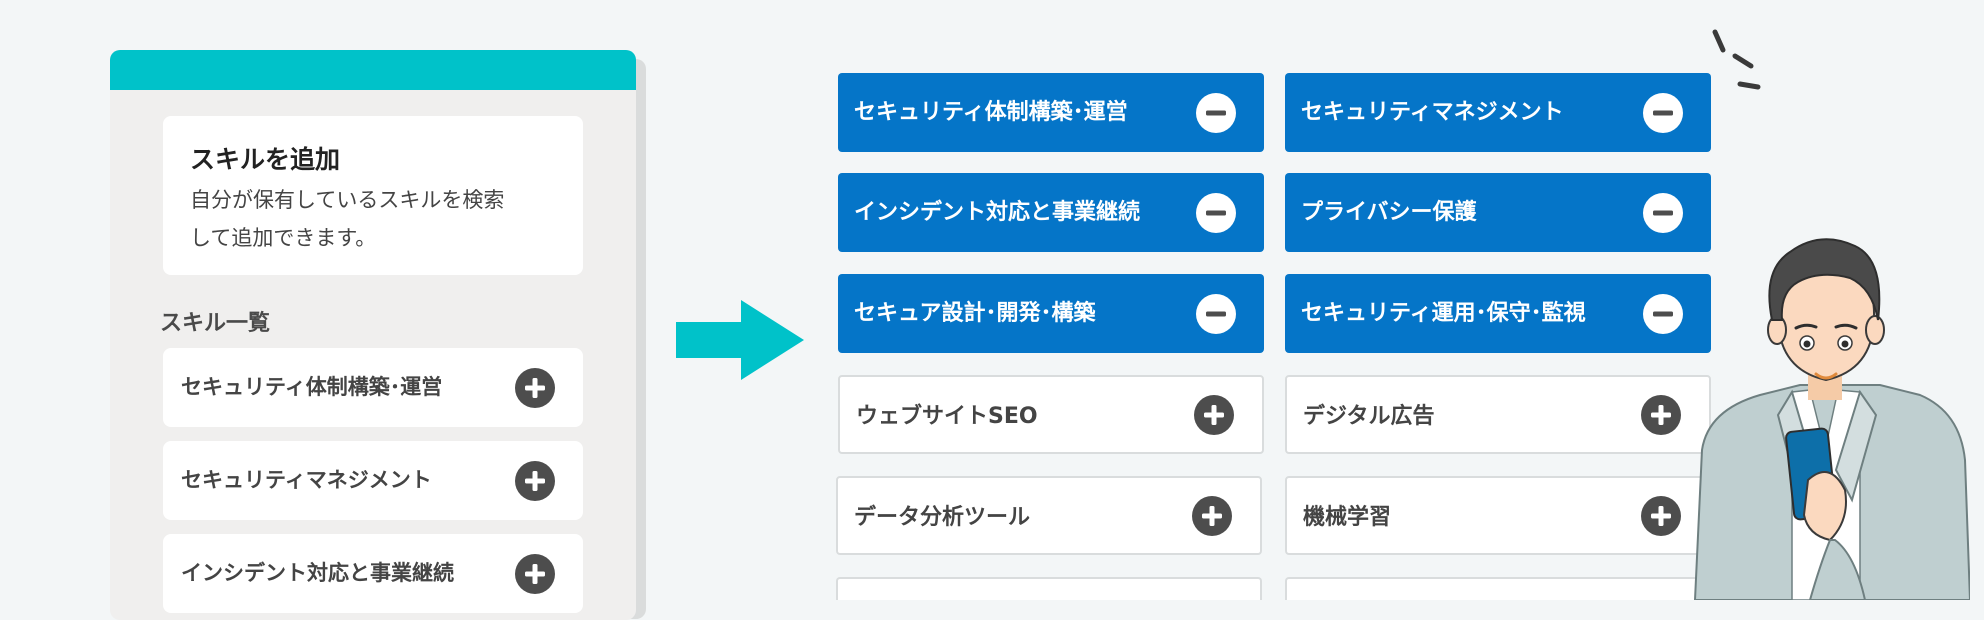  What do you see at coordinates (1498, 212) in the screenshot?
I see `selected-skill-chip: プライバシー保護` at bounding box center [1498, 212].